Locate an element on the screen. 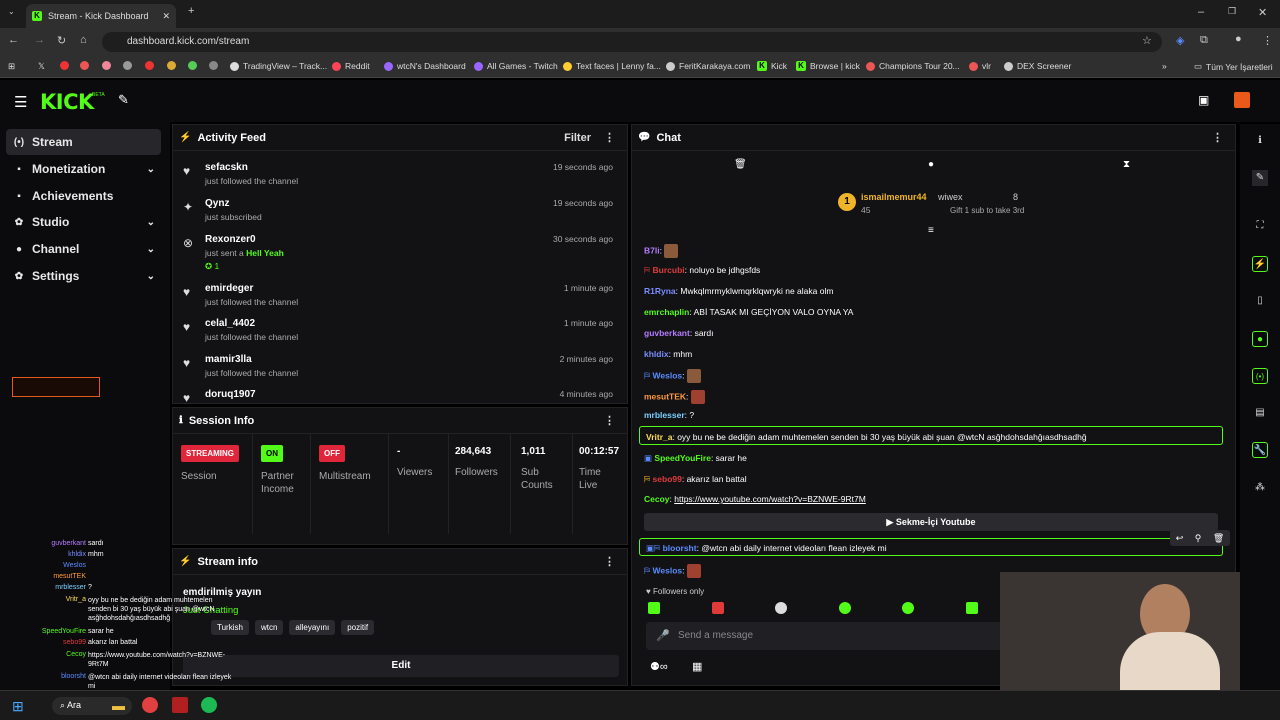 The width and height of the screenshot is (1280, 720). trash-icon: 🗑 is located at coordinates (740, 164).